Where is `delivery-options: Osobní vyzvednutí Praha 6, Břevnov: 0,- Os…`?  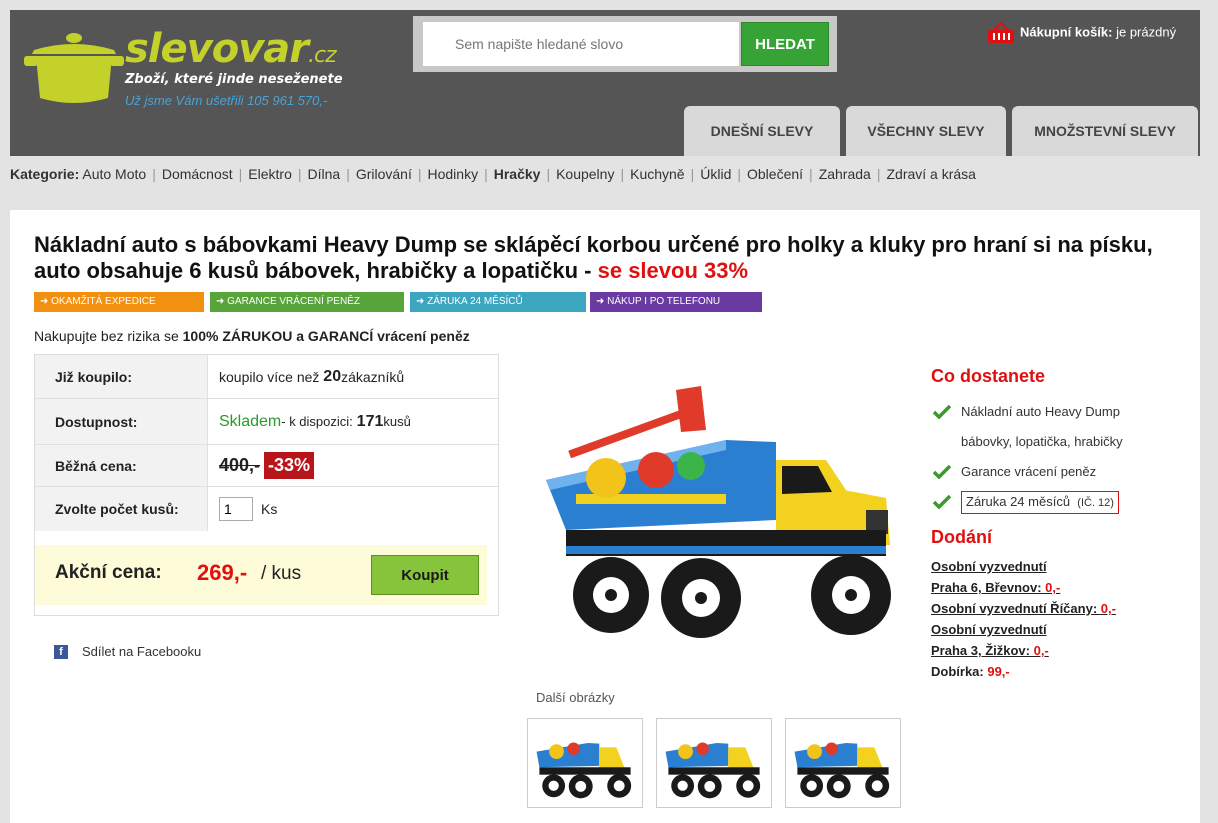 delivery-options: Osobní vyzvednutí Praha 6, Břevnov: 0,- Os… is located at coordinates (1061, 619).